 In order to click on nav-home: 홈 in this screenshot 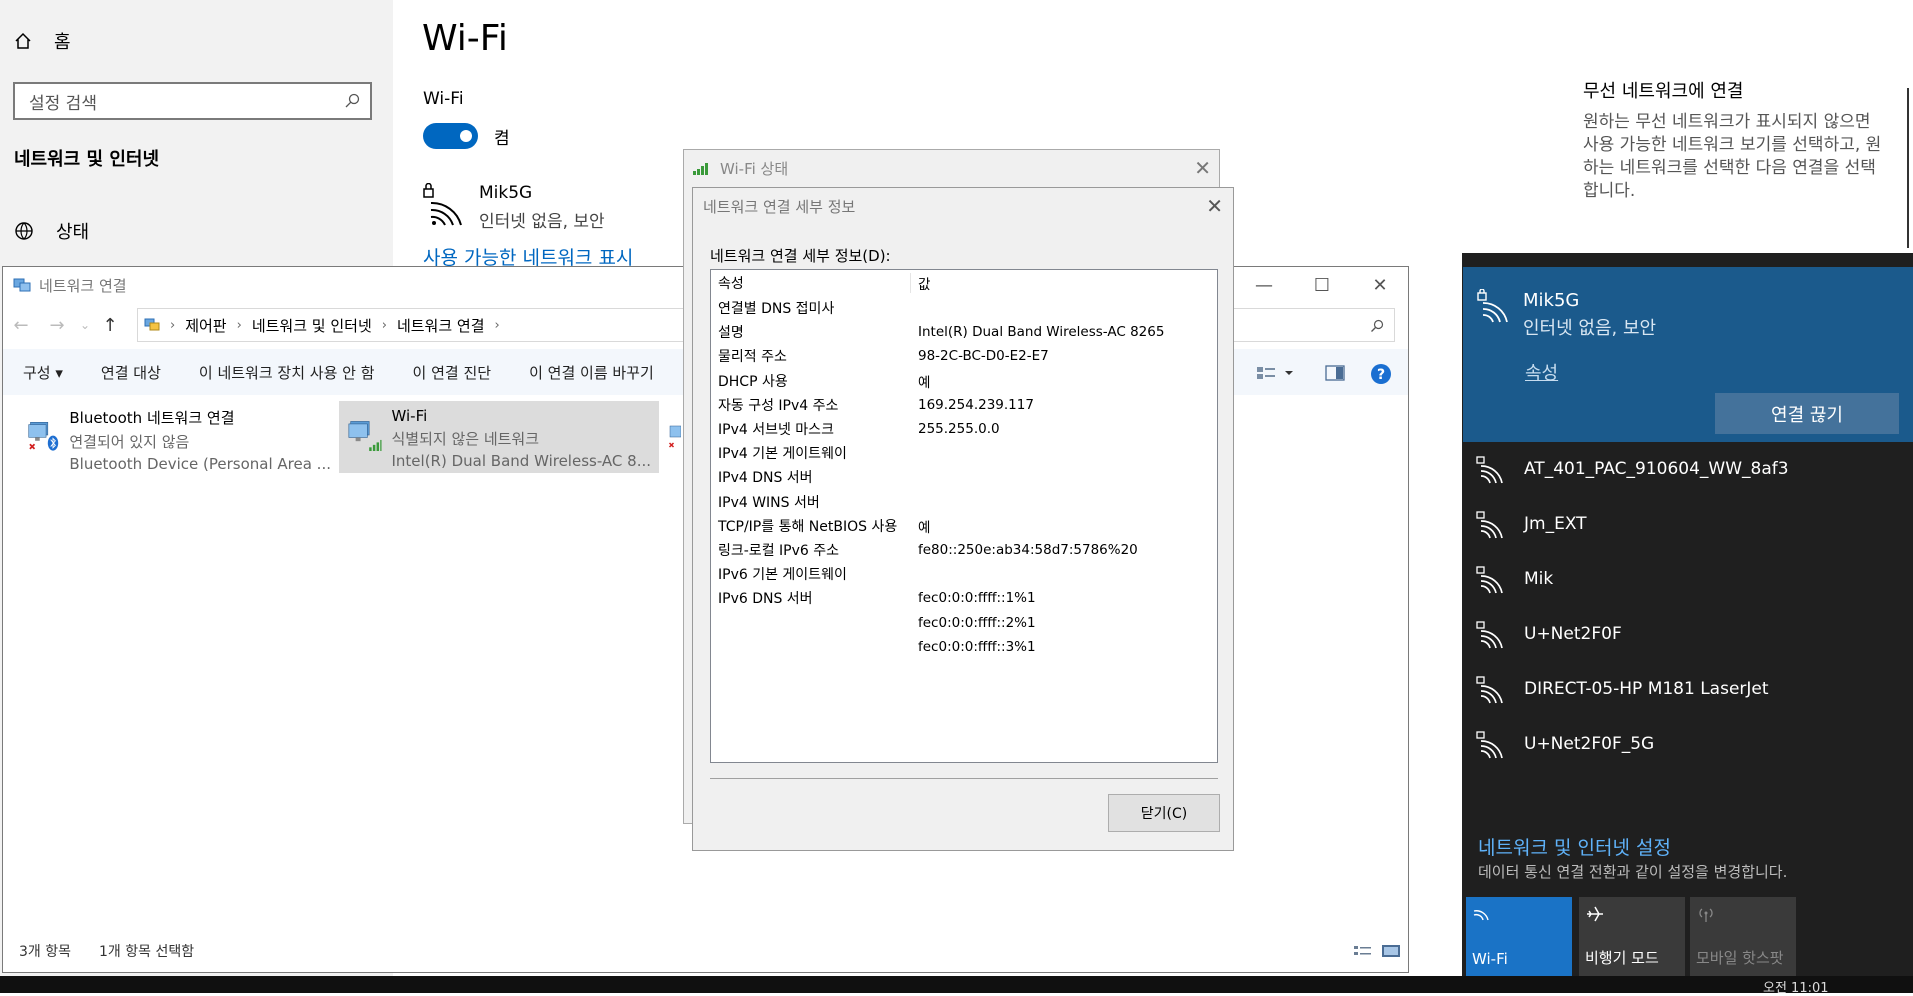, I will do `click(42, 41)`.